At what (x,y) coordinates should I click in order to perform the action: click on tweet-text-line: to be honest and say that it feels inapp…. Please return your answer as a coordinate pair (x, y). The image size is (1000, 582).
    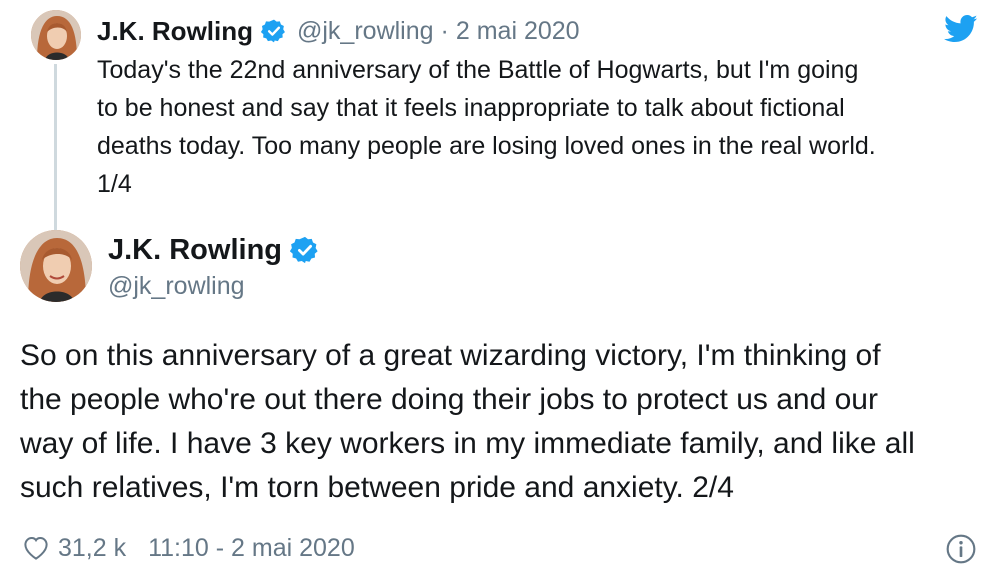
    Looking at the image, I should click on (471, 108).